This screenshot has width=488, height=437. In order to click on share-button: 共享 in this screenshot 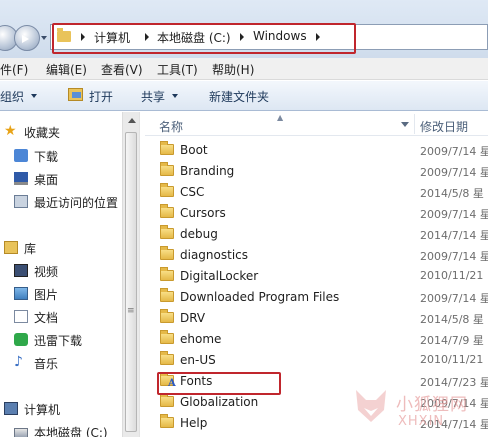, I will do `click(153, 96)`.